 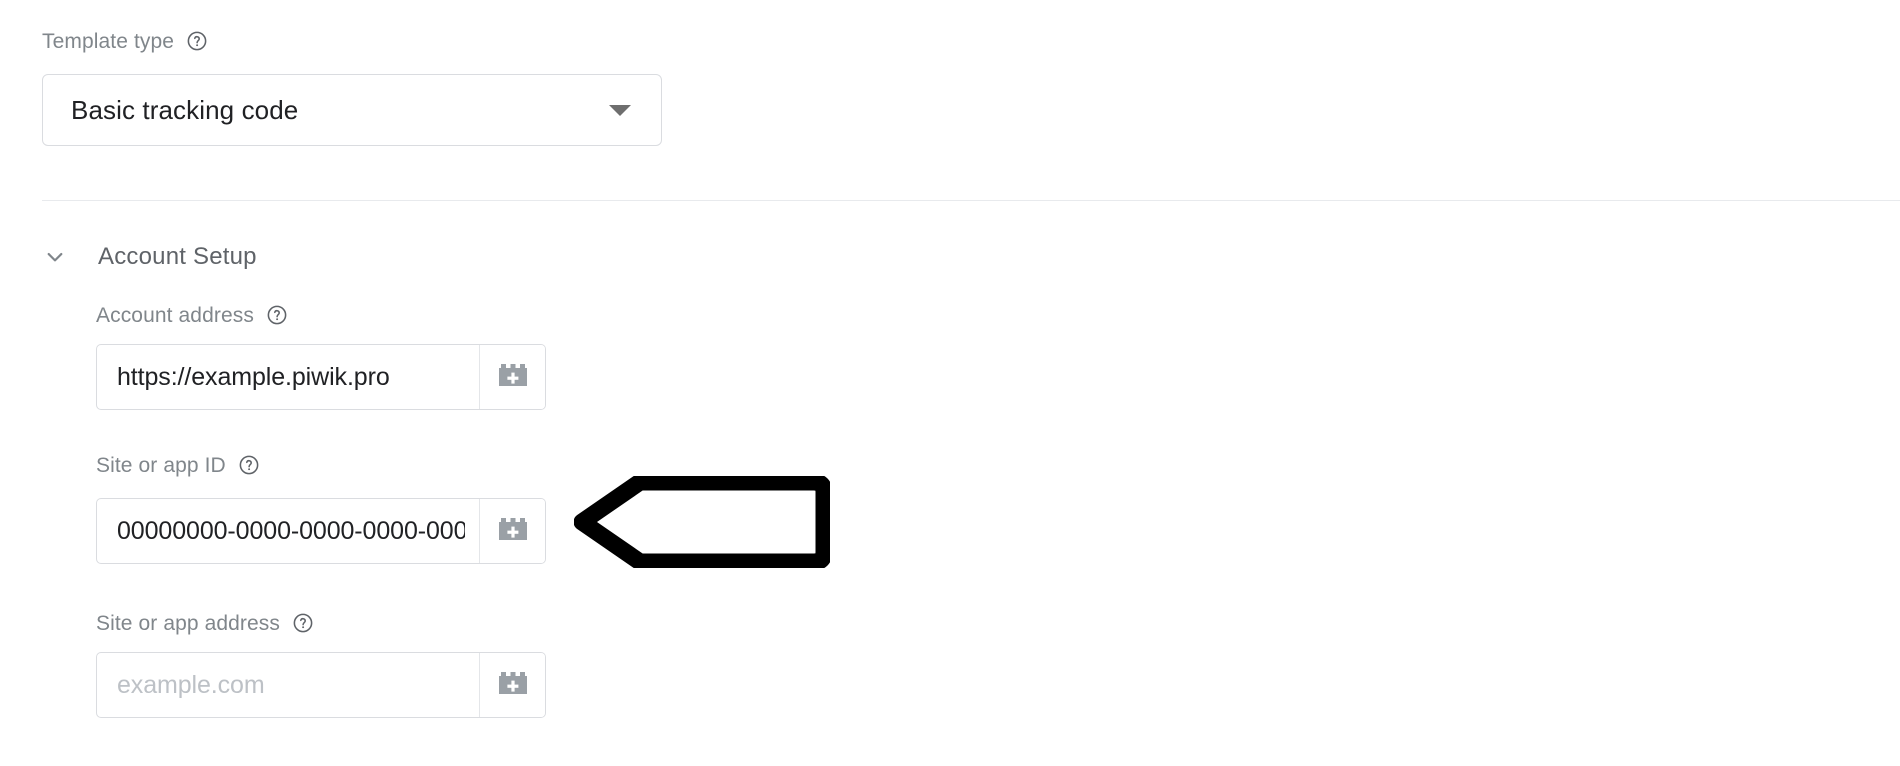 I want to click on template-type-label-row: Template type, so click(x=352, y=41).